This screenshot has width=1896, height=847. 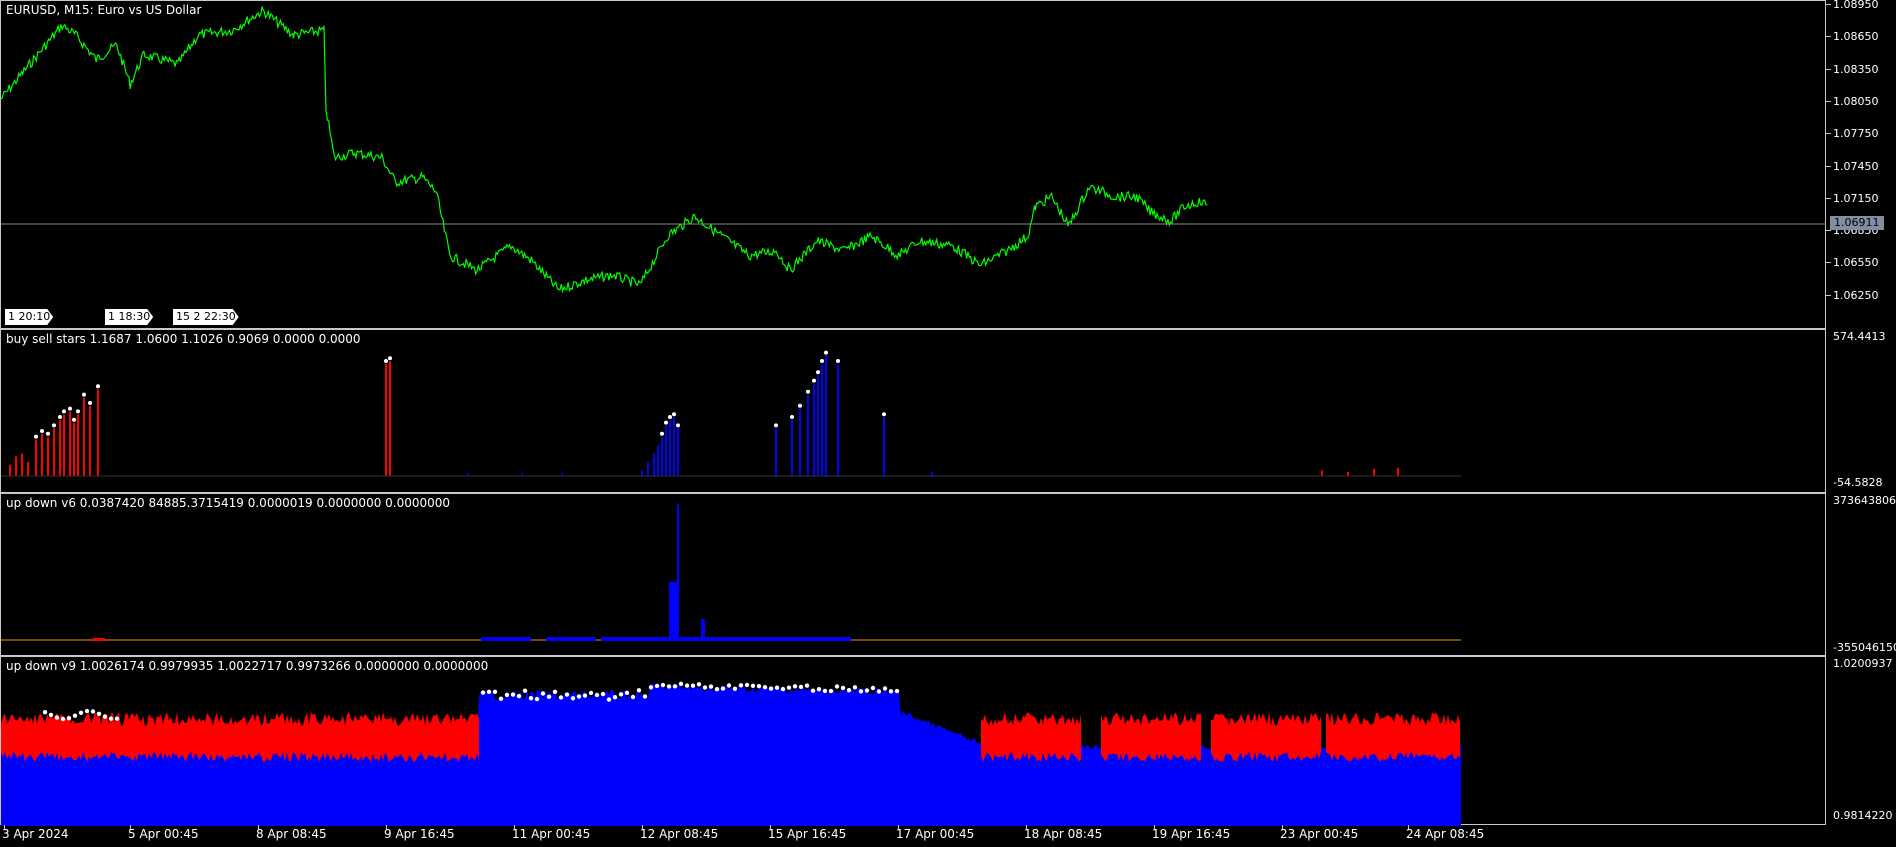 I want to click on ind3-scale-top: 1.0200937, so click(x=1863, y=663).